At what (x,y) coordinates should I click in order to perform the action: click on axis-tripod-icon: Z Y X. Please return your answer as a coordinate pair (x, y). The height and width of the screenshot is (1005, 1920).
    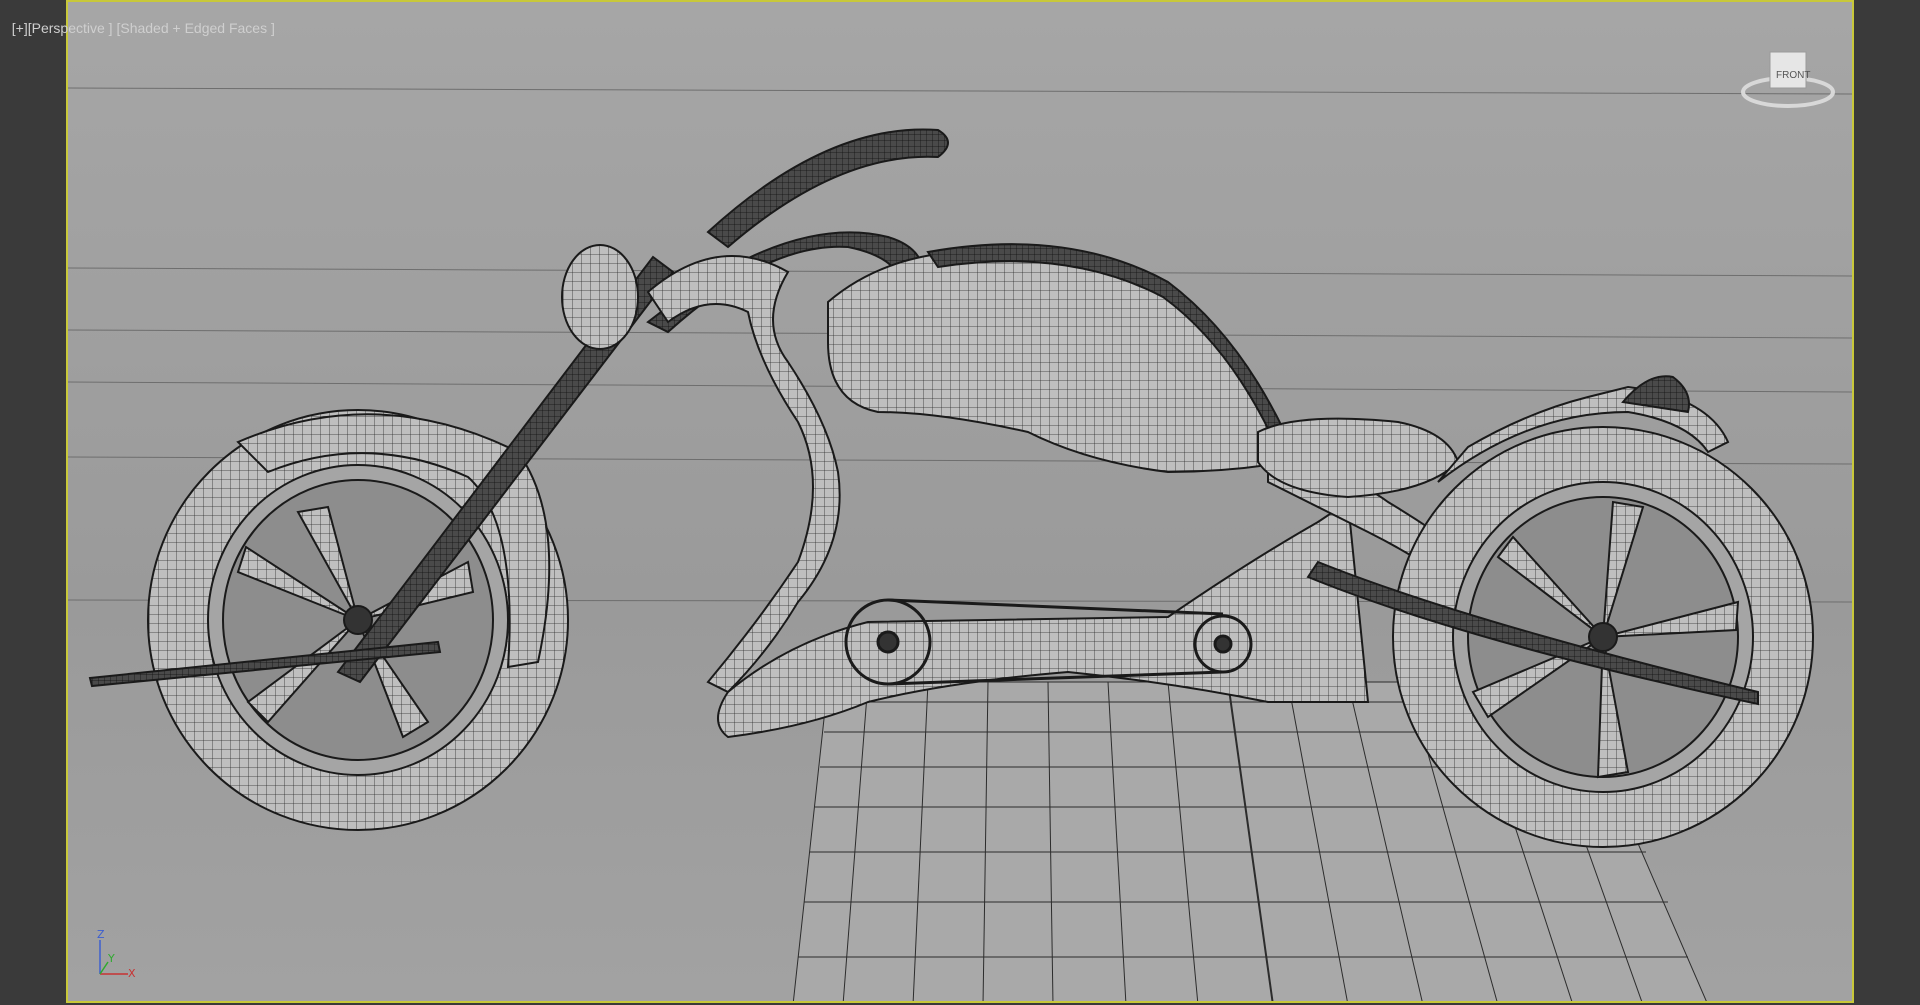
    Looking at the image, I should click on (115, 954).